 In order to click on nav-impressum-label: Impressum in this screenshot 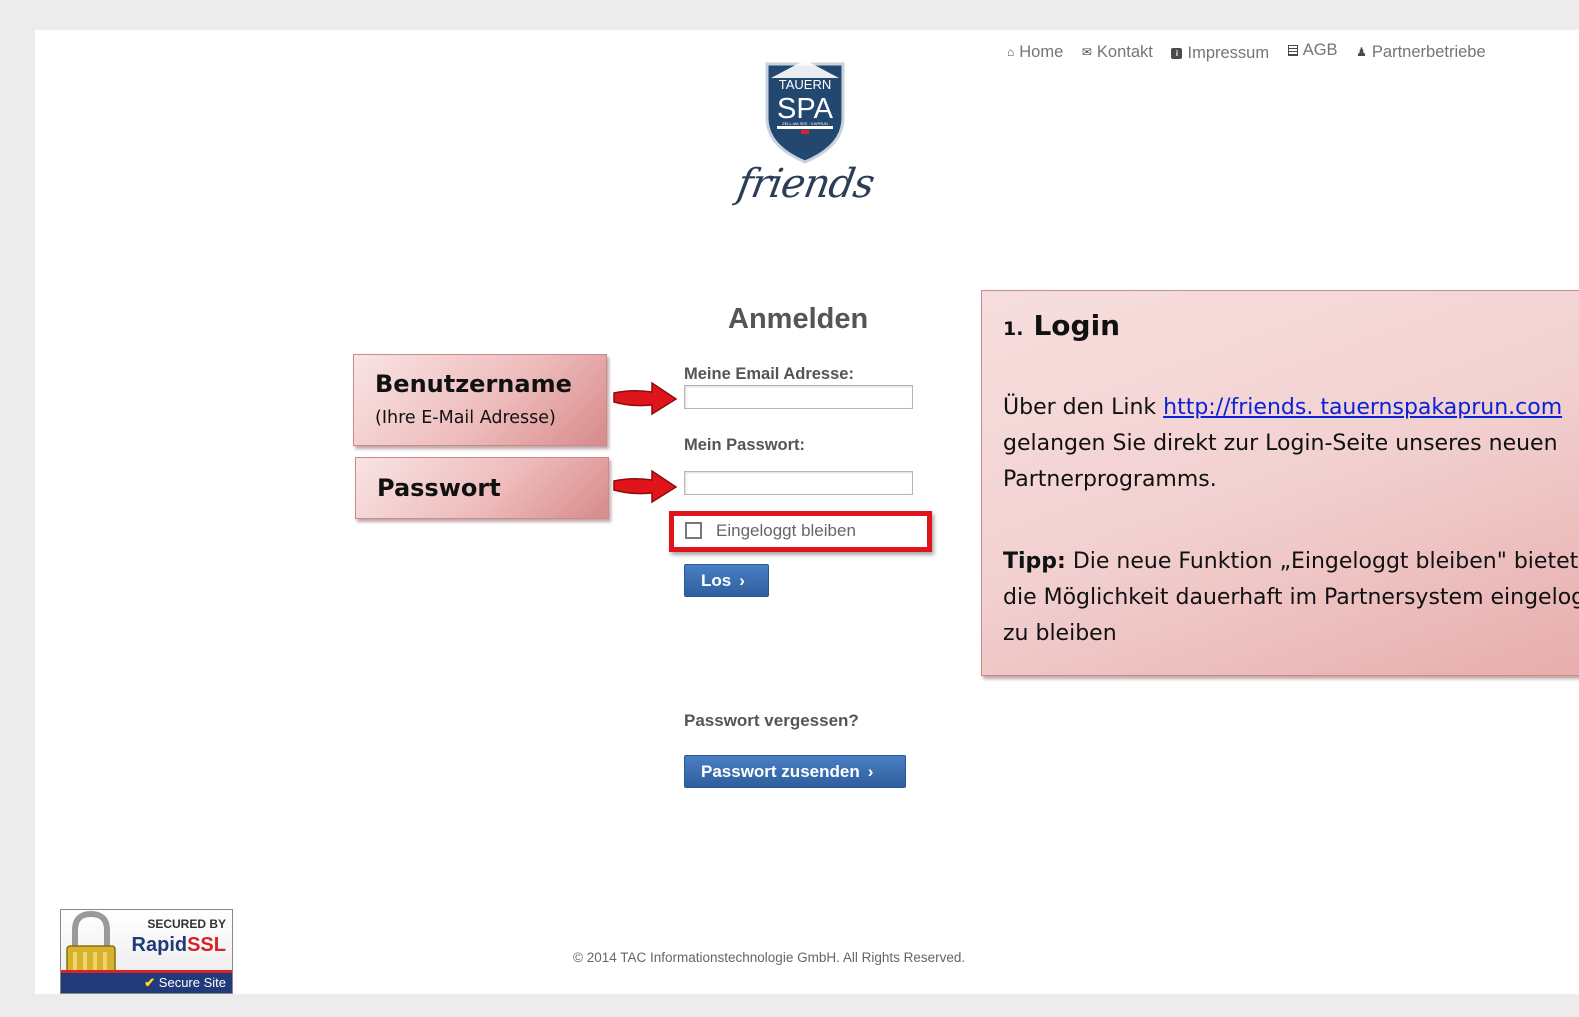, I will do `click(1228, 53)`.